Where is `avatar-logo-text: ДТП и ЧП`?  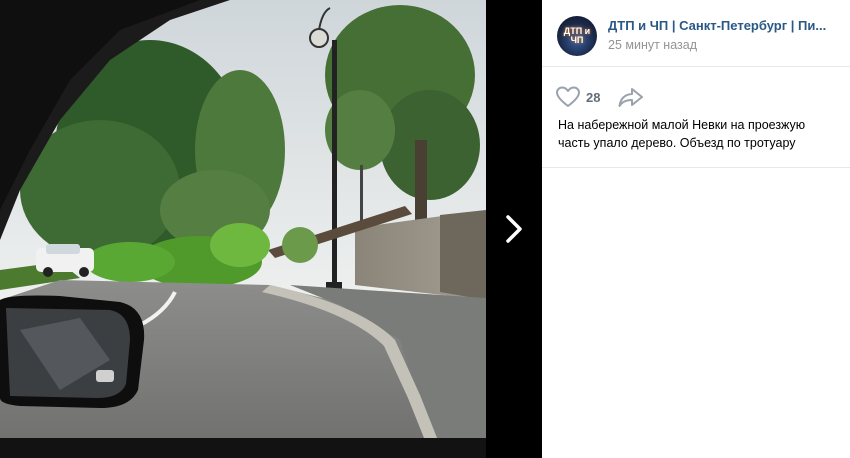 avatar-logo-text: ДТП и ЧП is located at coordinates (577, 35).